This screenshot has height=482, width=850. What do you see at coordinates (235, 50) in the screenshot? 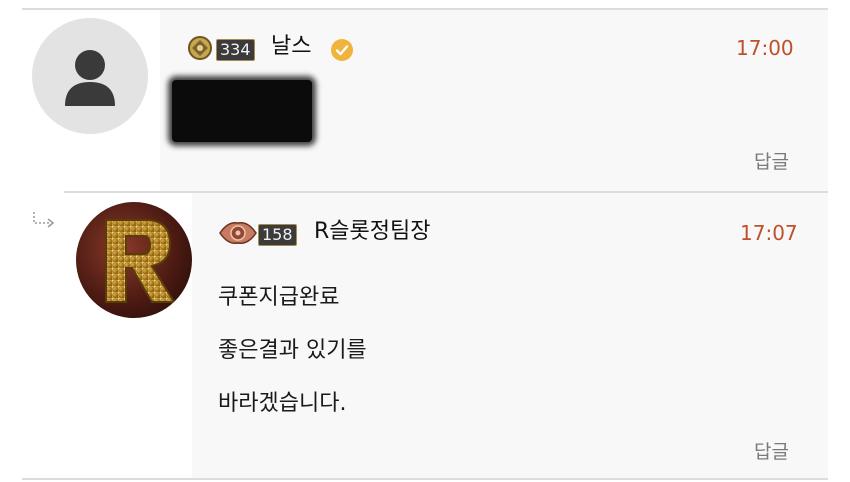
I see `level-number: 334` at bounding box center [235, 50].